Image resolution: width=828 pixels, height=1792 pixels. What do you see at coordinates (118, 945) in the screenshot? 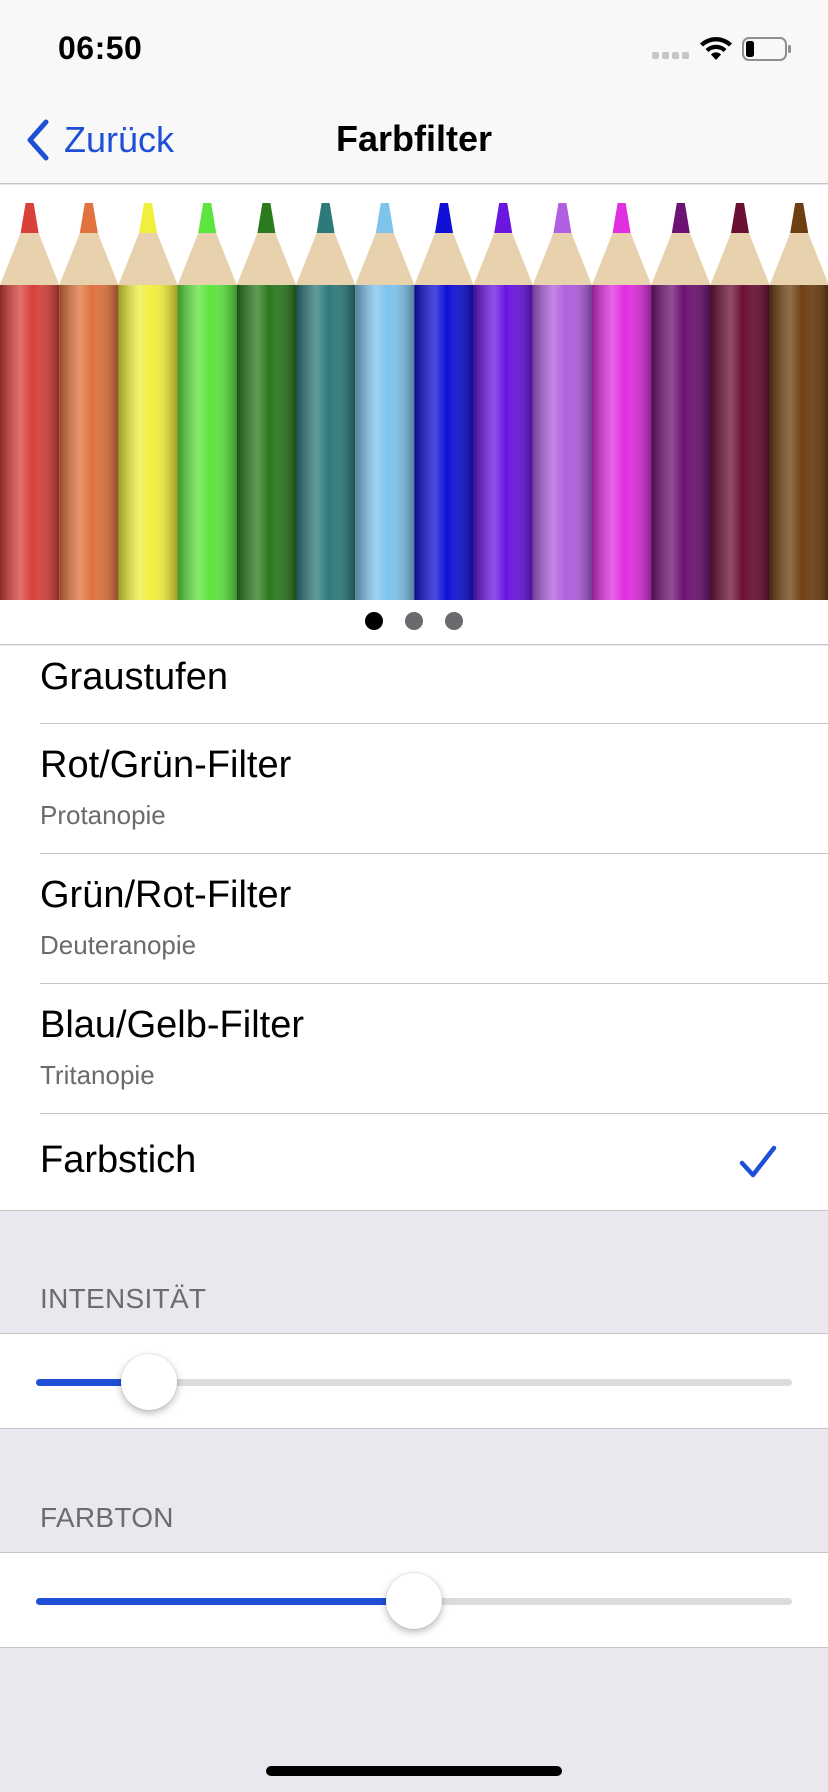
I see `filter-option-subtitle: Deuteranopie` at bounding box center [118, 945].